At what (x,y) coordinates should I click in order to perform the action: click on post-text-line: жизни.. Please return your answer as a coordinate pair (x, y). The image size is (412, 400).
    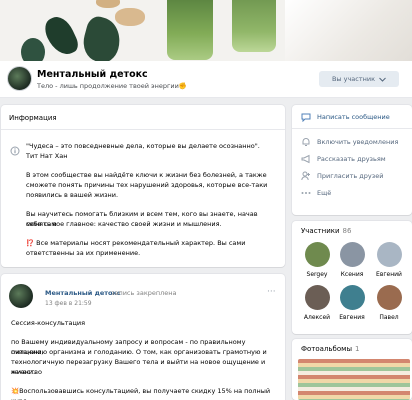
    Looking at the image, I should click on (23, 372).